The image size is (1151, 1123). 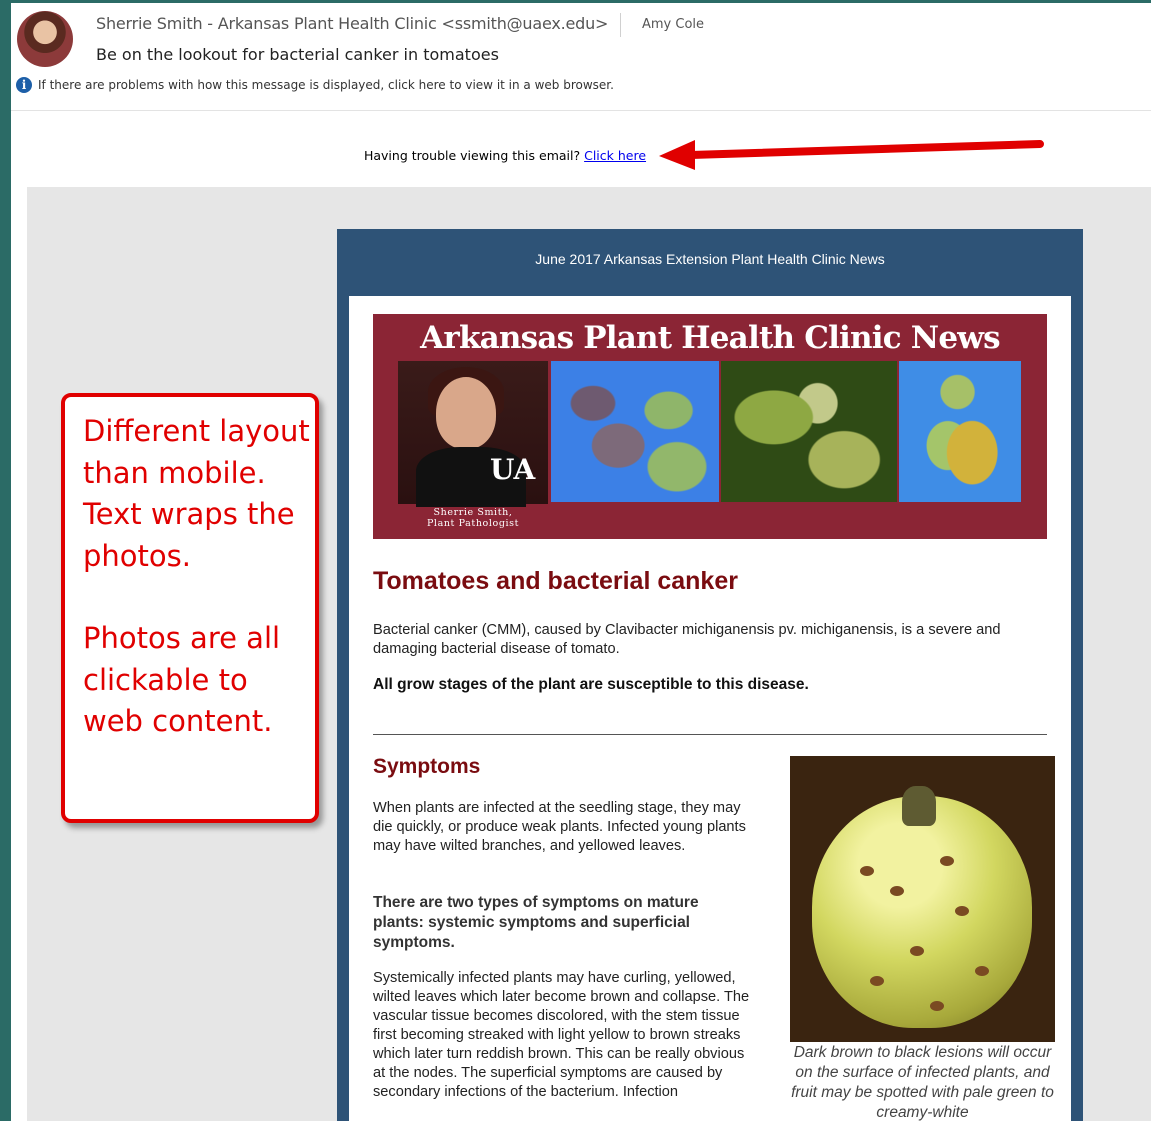 What do you see at coordinates (466, 413) in the screenshot?
I see `photo-face` at bounding box center [466, 413].